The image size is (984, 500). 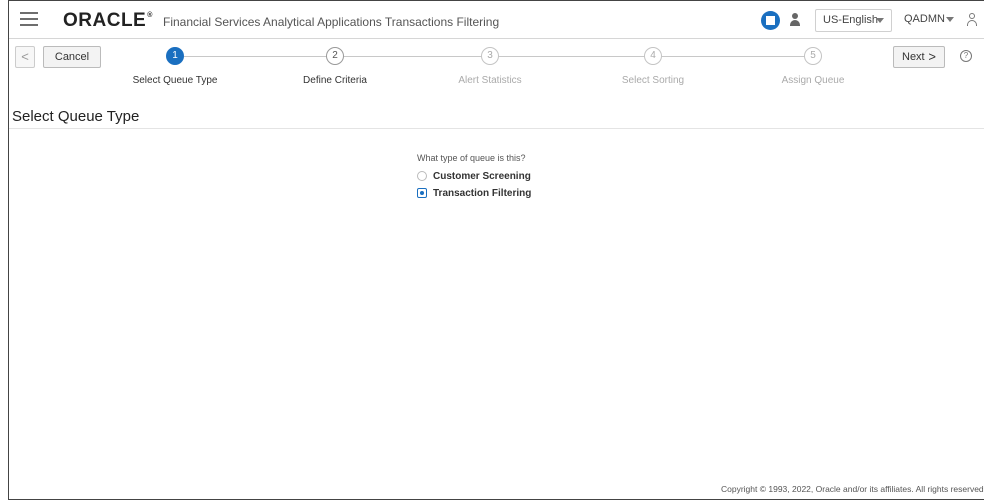 I want to click on train-label-1: Select Queue Type, so click(x=175, y=80).